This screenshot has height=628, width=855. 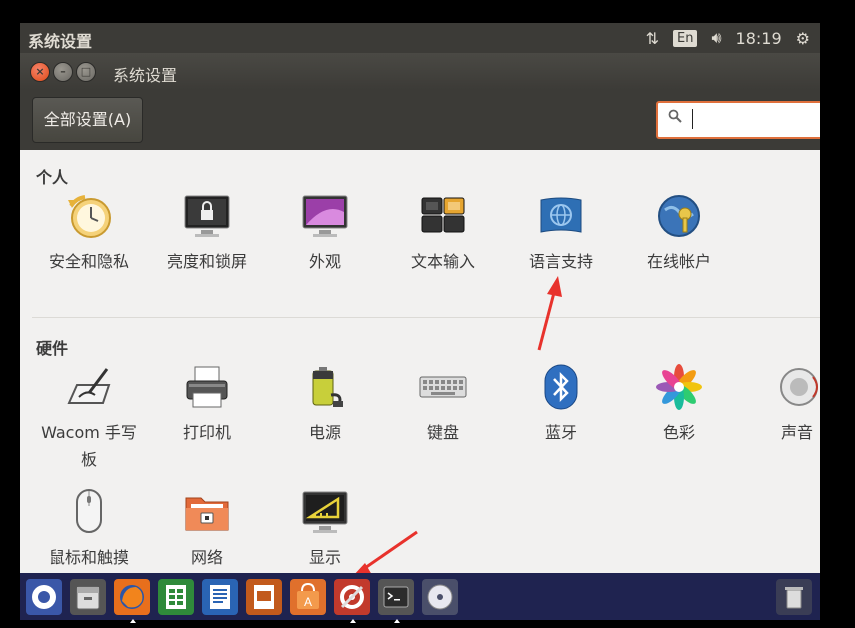 I want to click on impress-button, so click(x=264, y=597).